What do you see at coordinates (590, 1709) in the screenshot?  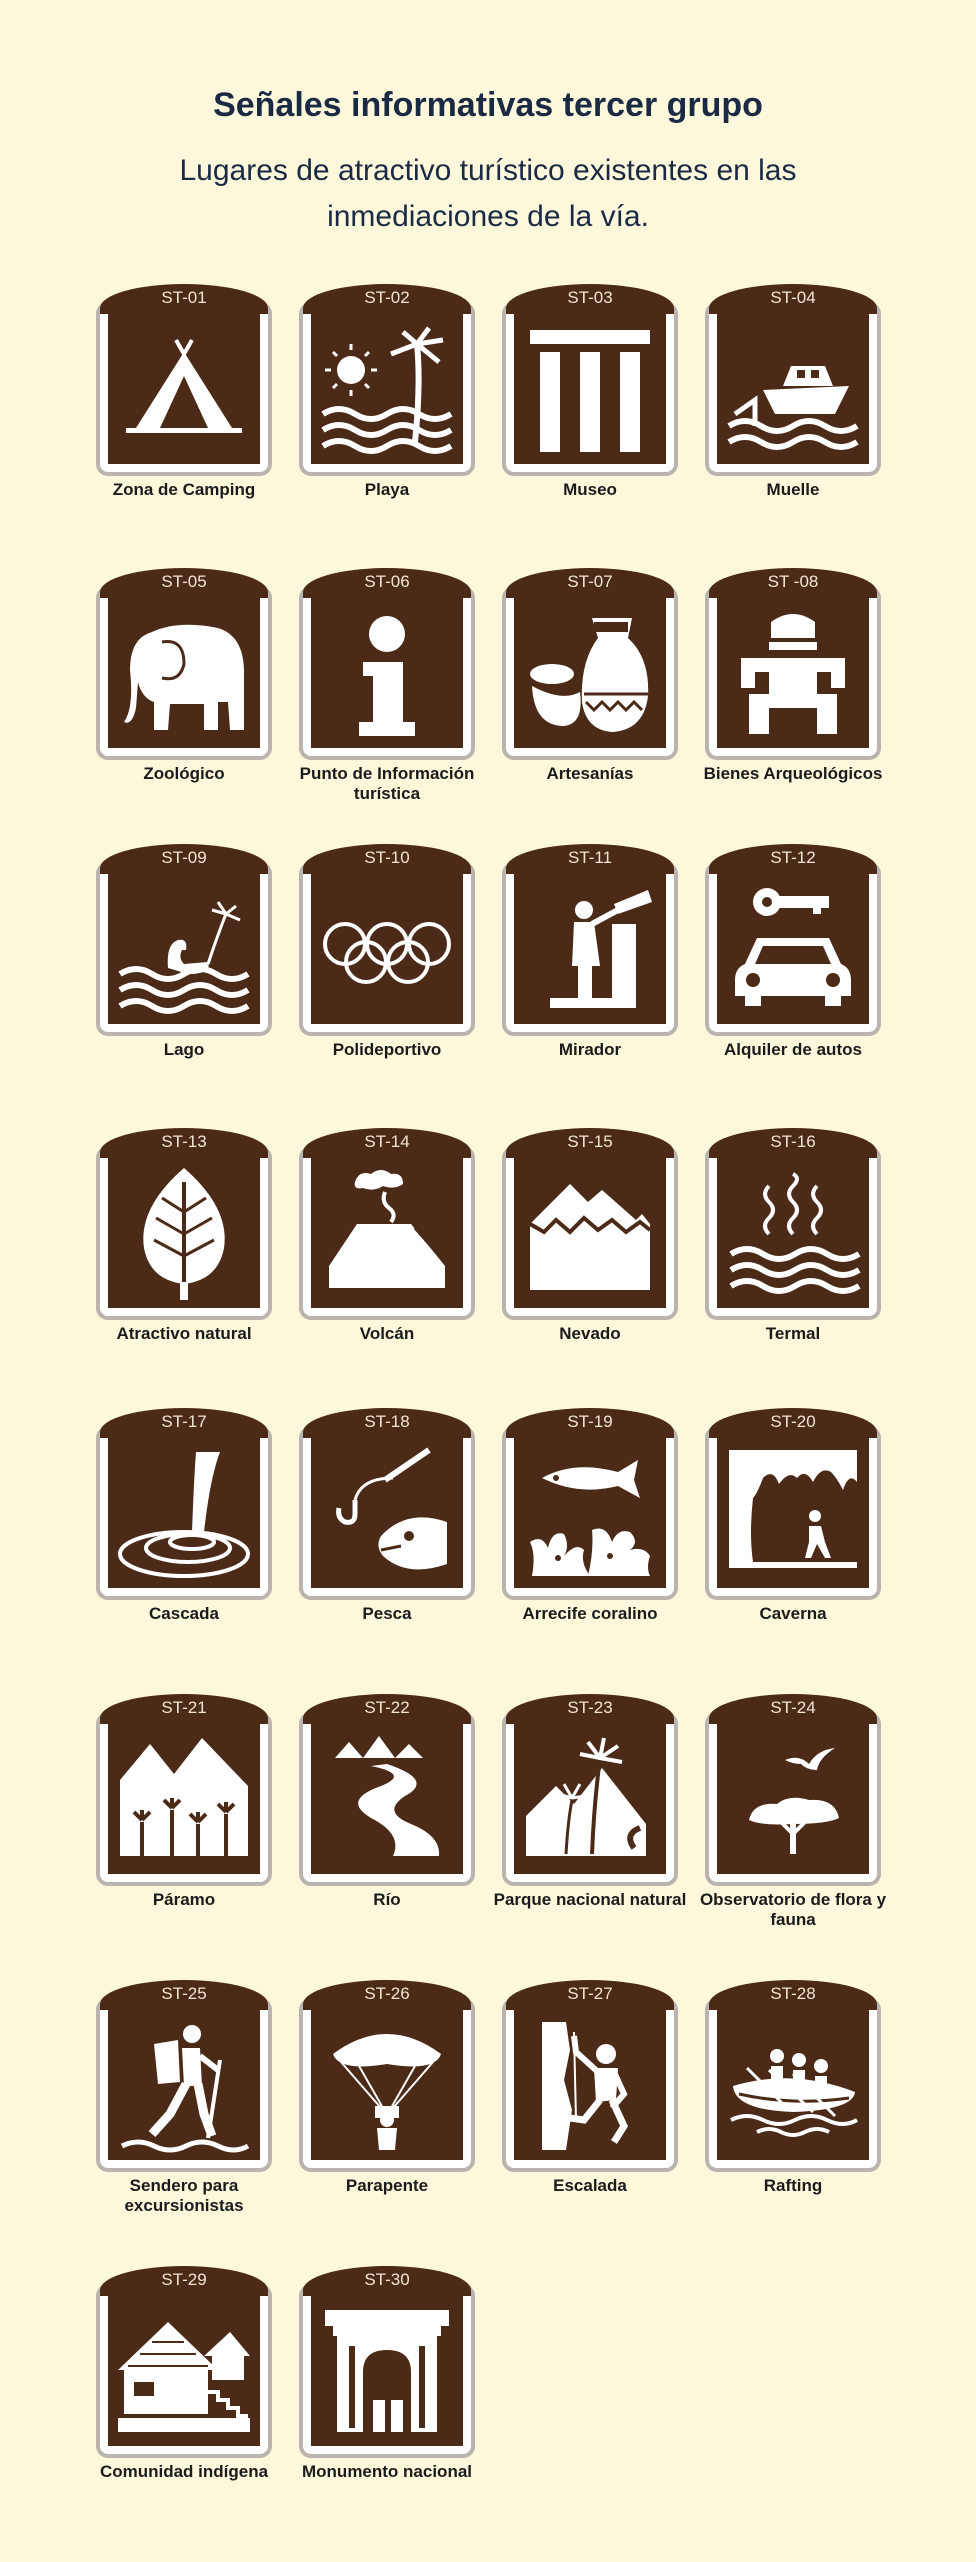 I see `sign-code: ST-23` at bounding box center [590, 1709].